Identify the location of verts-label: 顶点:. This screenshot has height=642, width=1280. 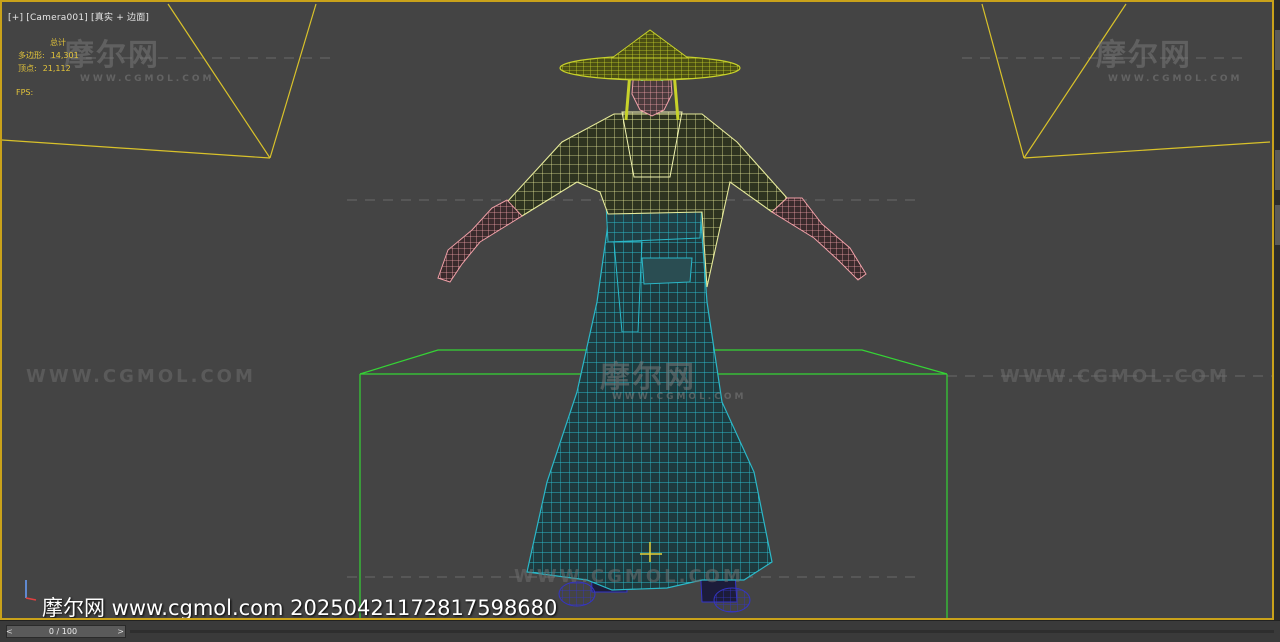
(27, 68).